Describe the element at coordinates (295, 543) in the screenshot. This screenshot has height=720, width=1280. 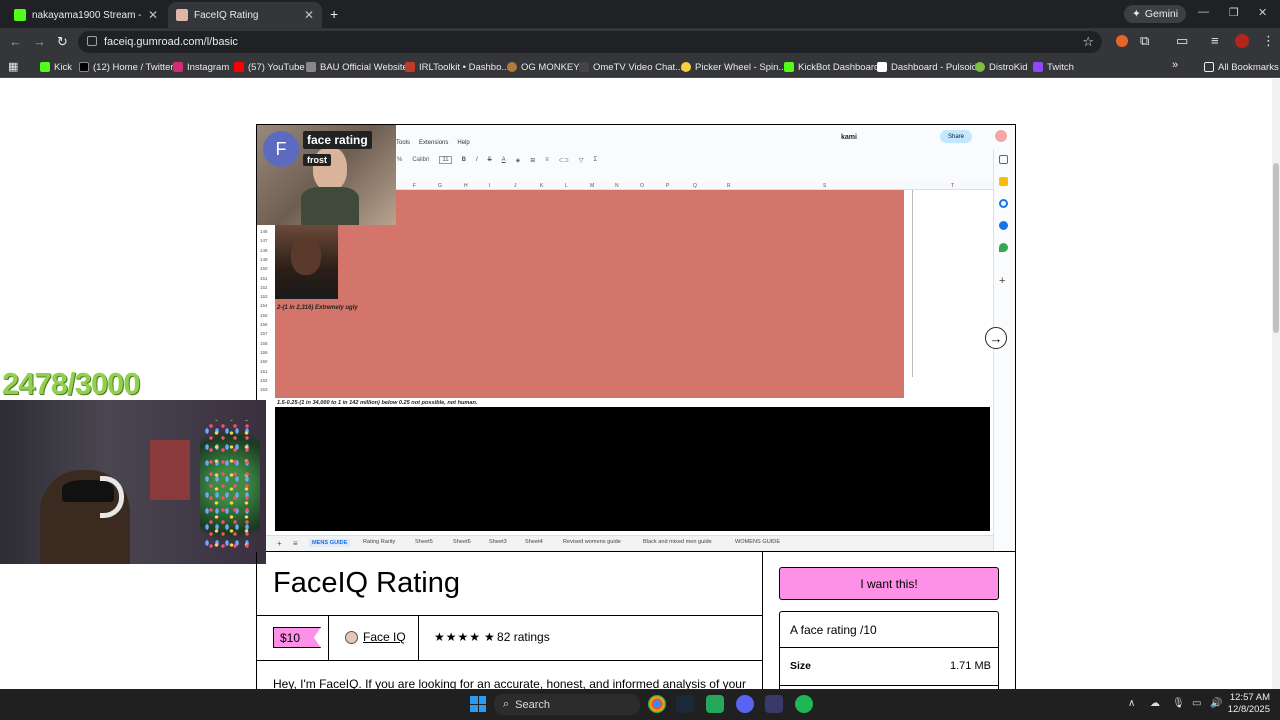
I see `all-sheets-icon: ≡` at that location.